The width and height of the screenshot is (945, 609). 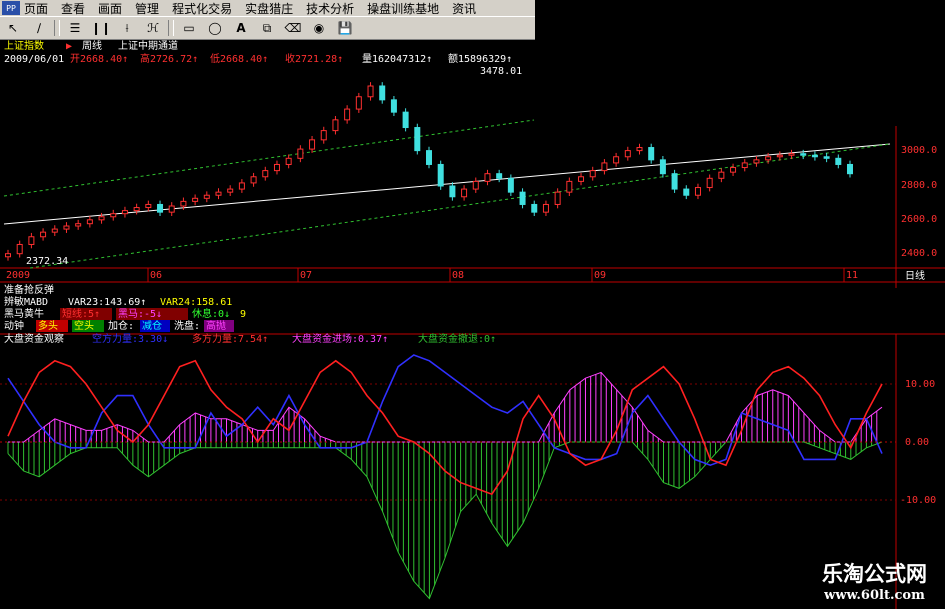 What do you see at coordinates (26, 301) in the screenshot?
I see `mabd-name: 辨敏MABD` at bounding box center [26, 301].